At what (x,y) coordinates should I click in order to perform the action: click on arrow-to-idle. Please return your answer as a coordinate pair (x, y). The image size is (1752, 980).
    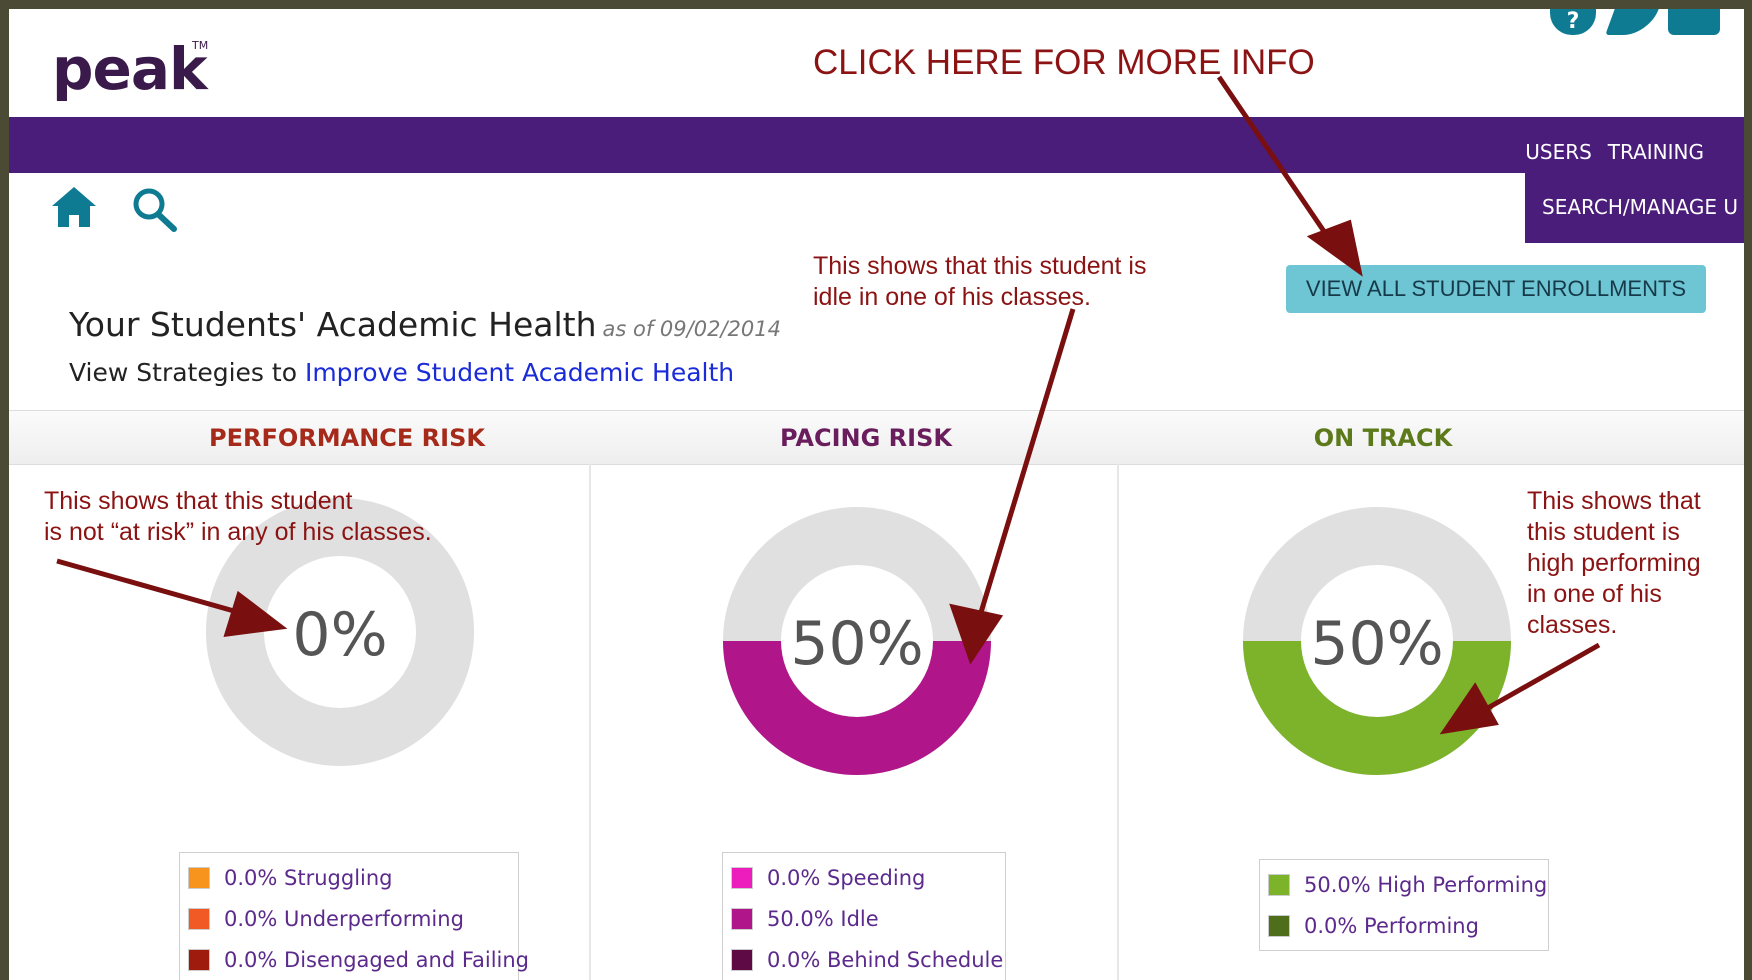
    Looking at the image, I should click on (1026, 464).